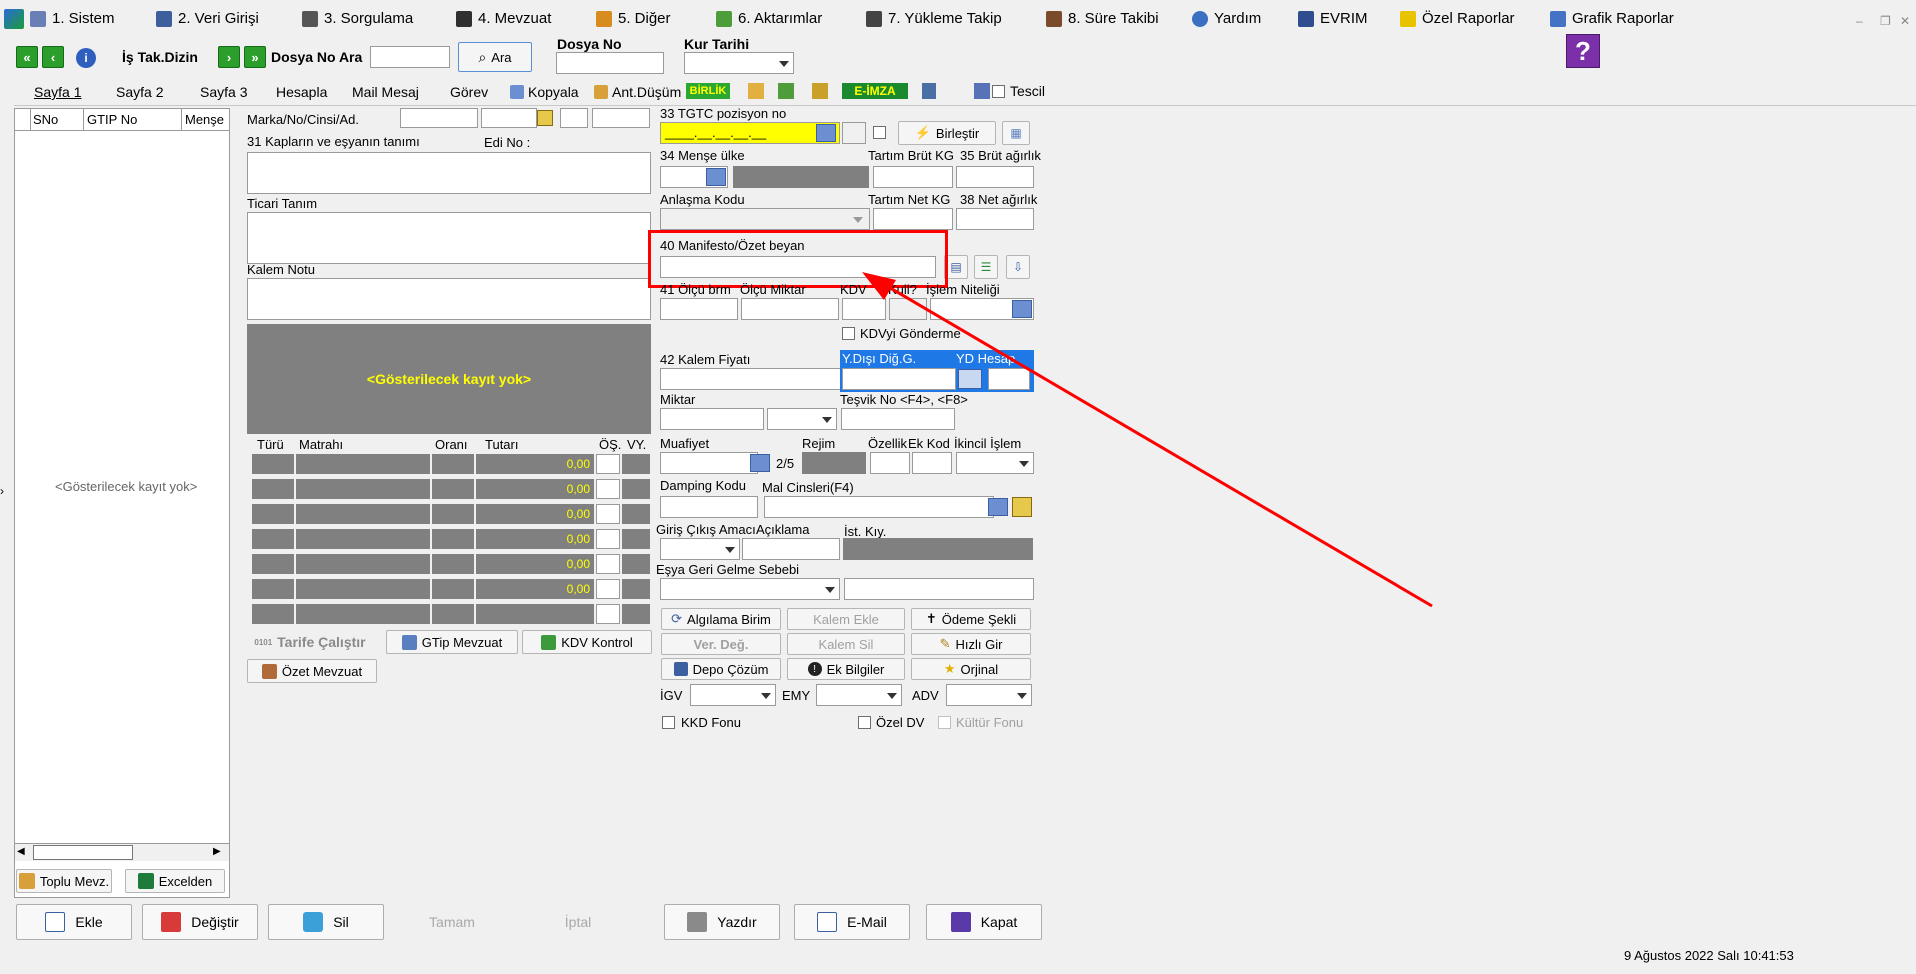 The image size is (1916, 974). What do you see at coordinates (1147, 440) in the screenshot?
I see `annotation-arrow` at bounding box center [1147, 440].